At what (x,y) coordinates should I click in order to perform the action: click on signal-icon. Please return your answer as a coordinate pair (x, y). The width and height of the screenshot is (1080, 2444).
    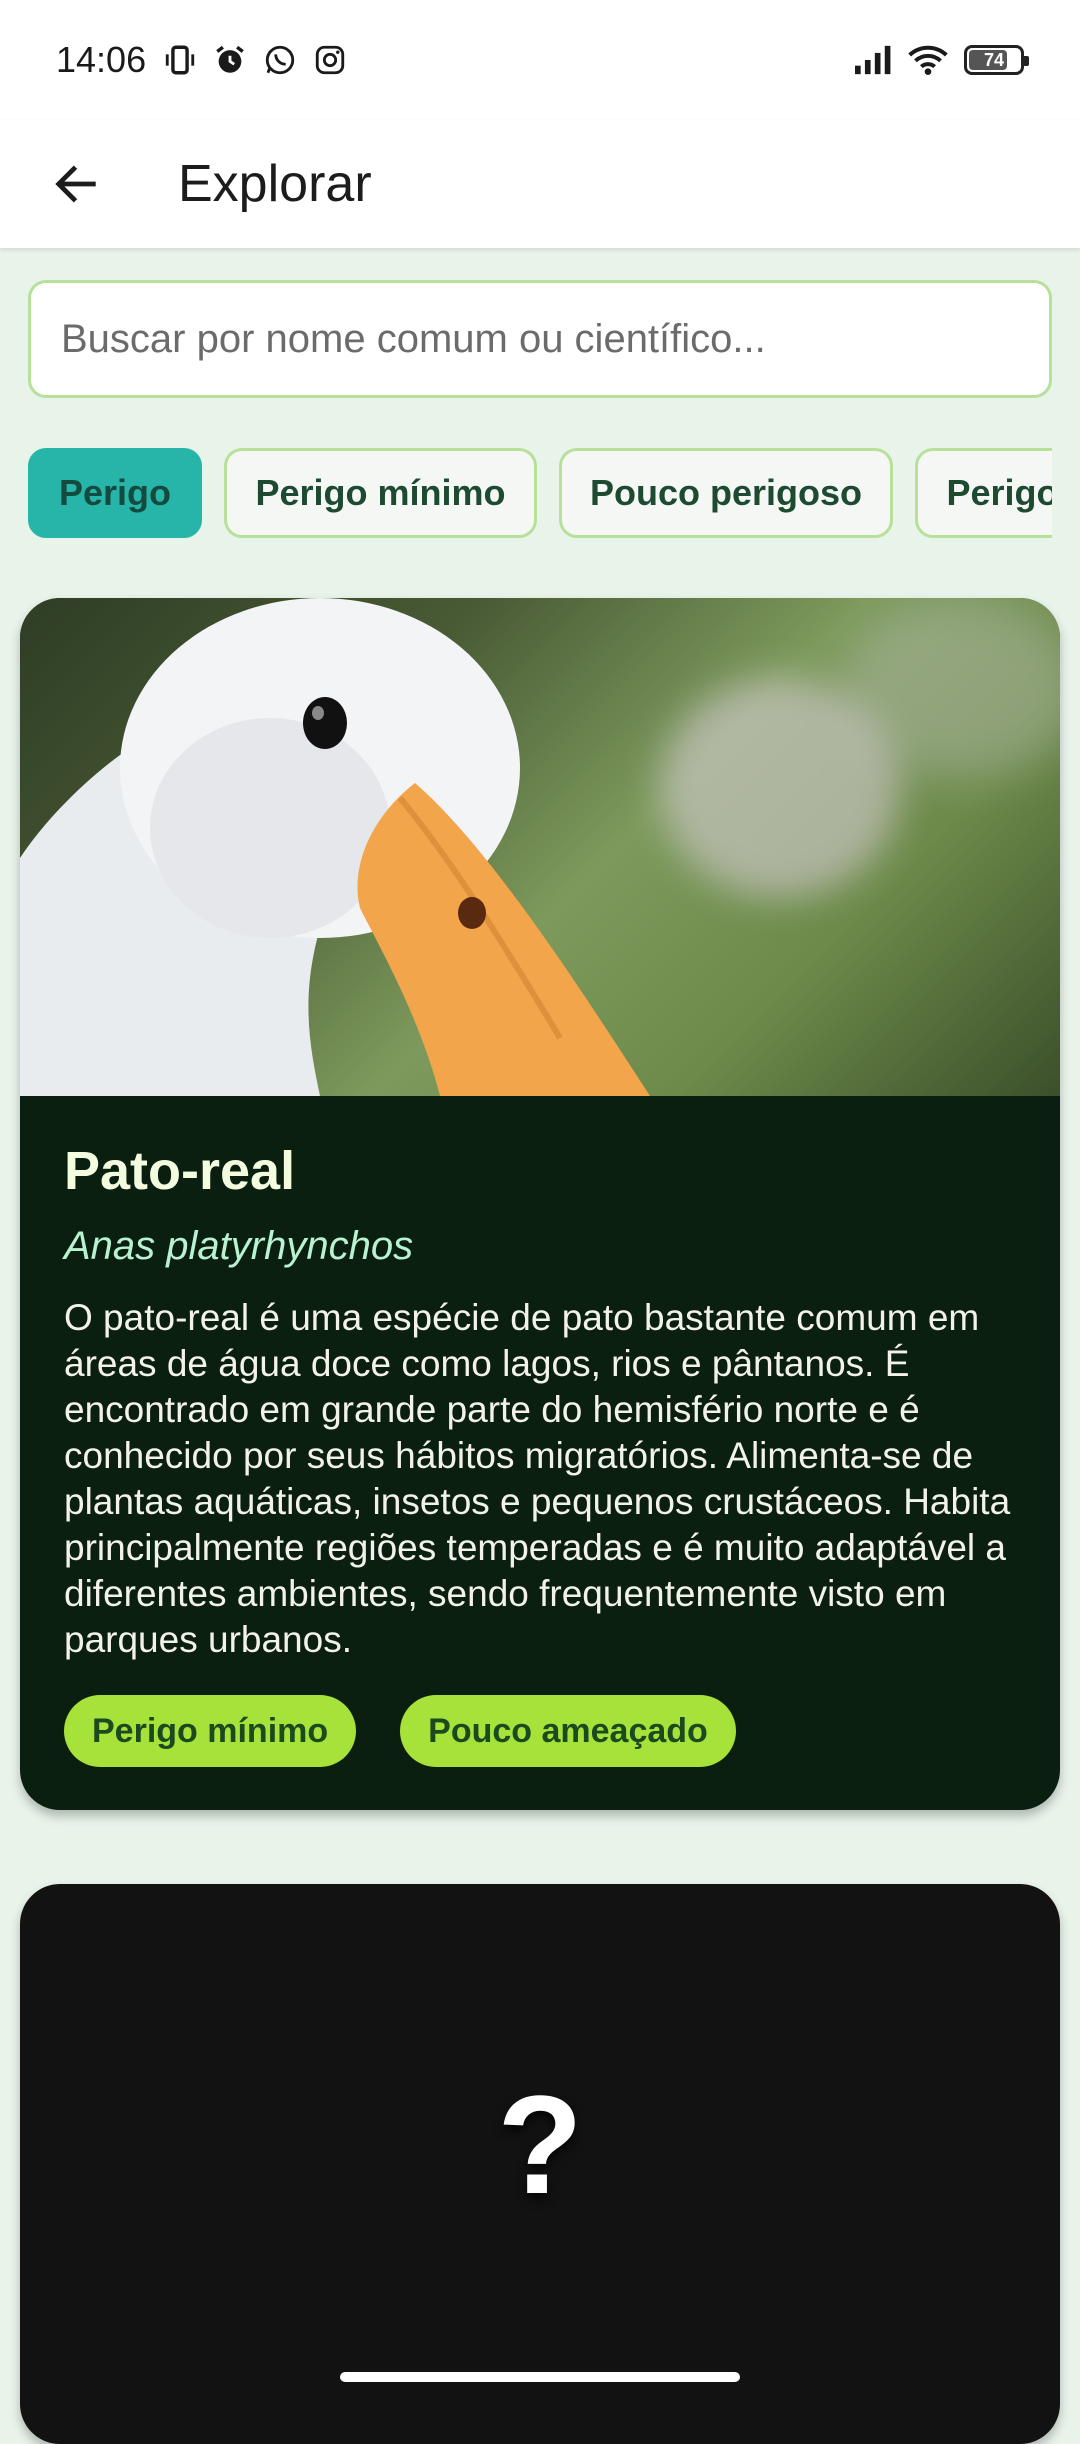
    Looking at the image, I should click on (872, 60).